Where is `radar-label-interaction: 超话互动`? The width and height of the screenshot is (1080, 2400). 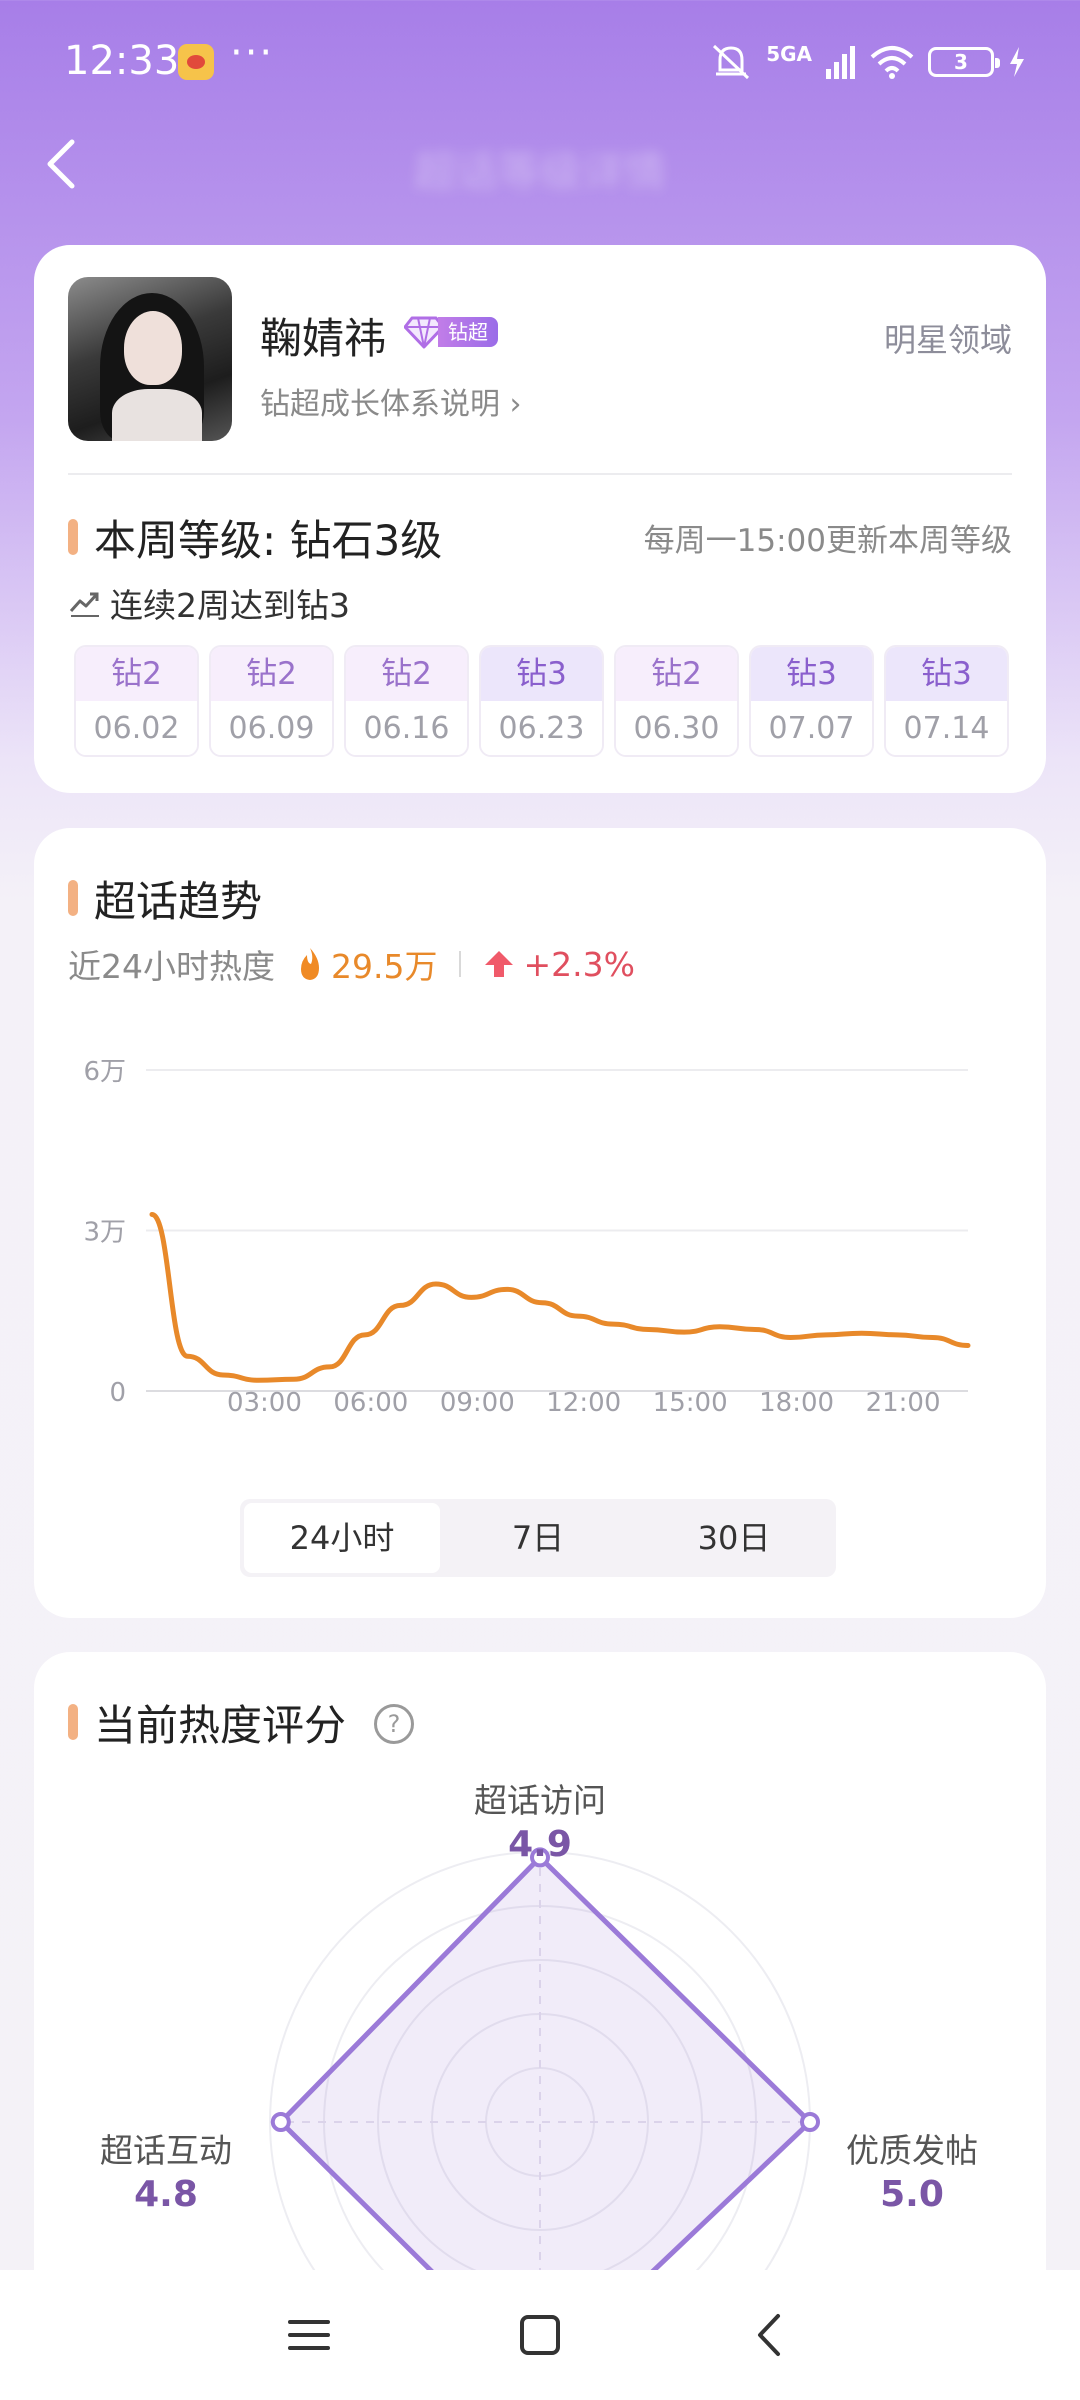
radar-label-interaction: 超话互动 is located at coordinates (166, 2150).